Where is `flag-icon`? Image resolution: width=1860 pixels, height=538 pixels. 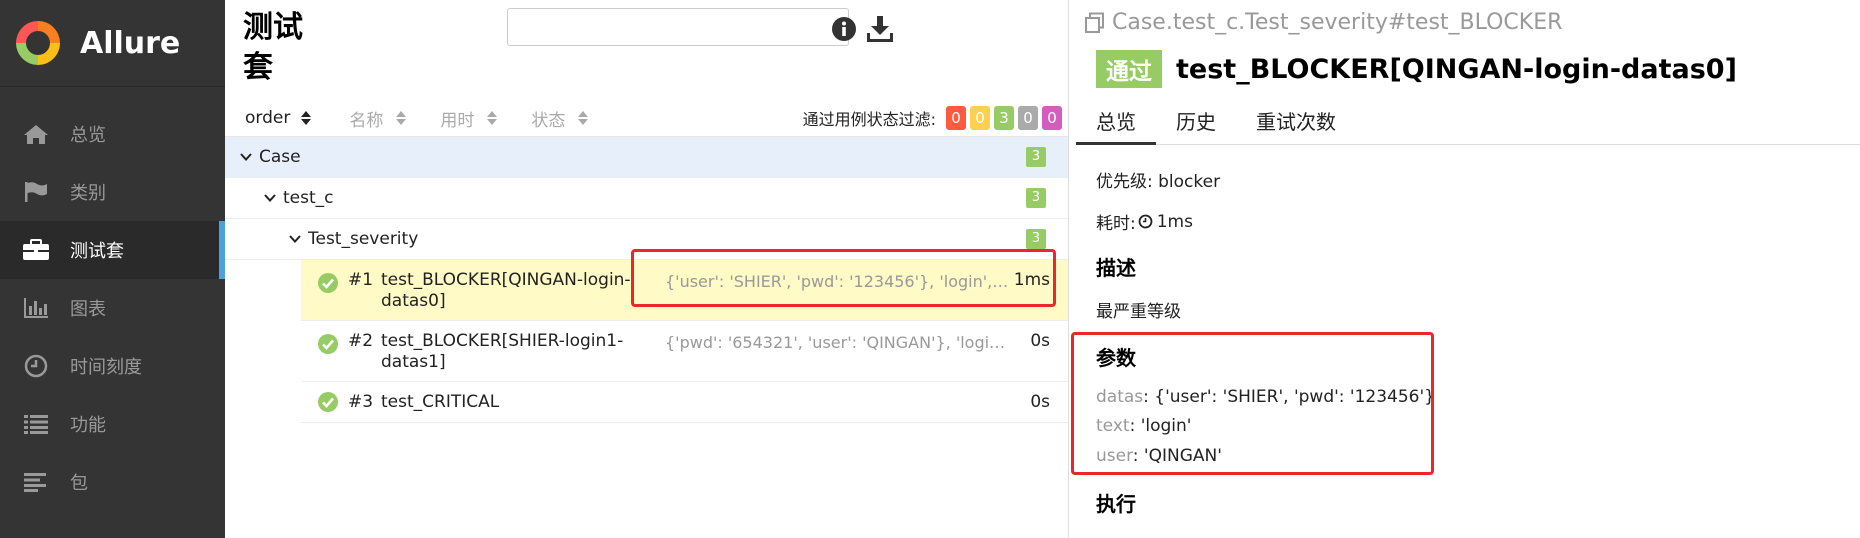 flag-icon is located at coordinates (36, 192).